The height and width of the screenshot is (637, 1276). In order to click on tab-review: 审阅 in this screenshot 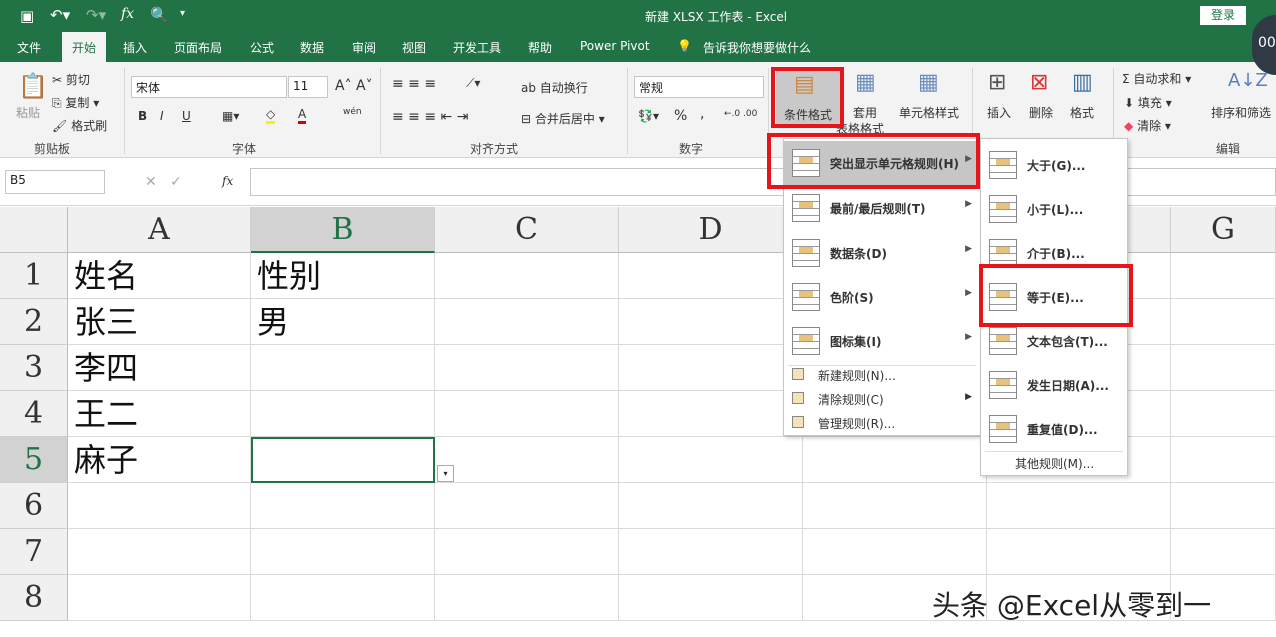, I will do `click(364, 47)`.